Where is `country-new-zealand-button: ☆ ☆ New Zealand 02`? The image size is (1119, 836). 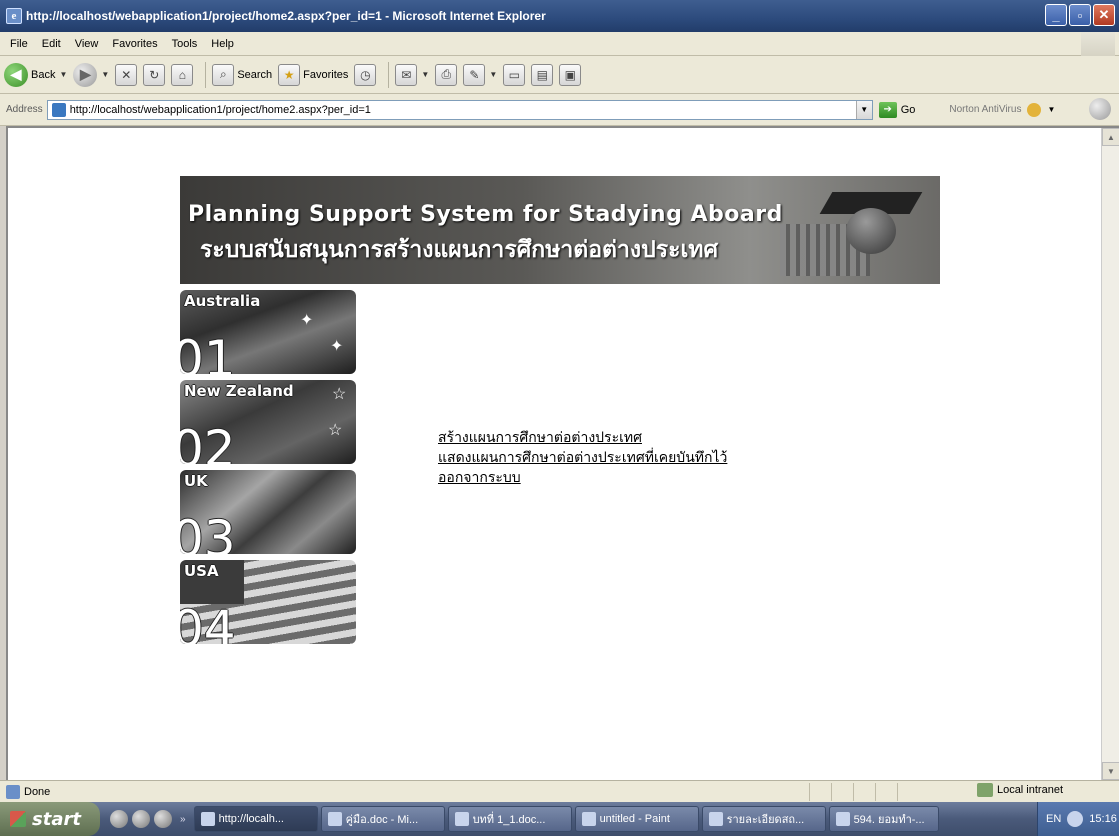
country-new-zealand-button: ☆ ☆ New Zealand 02 is located at coordinates (268, 422).